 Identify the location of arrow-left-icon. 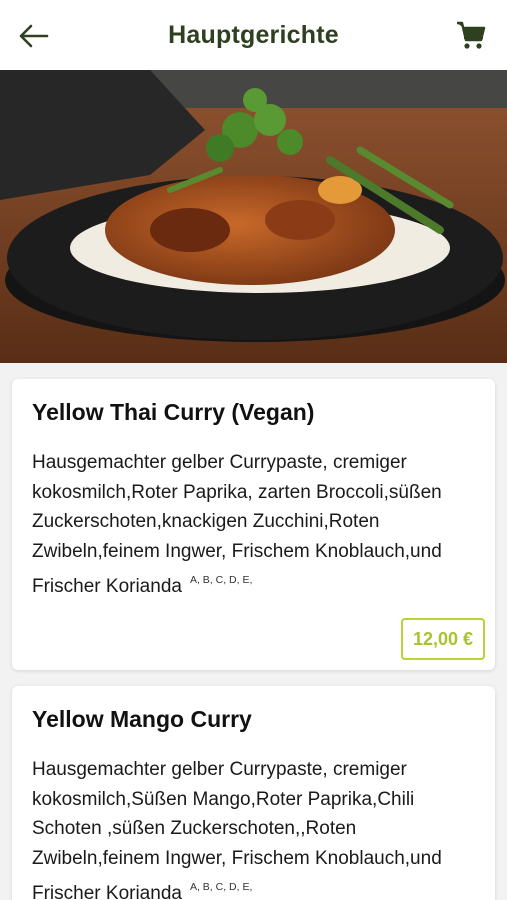
(34, 36).